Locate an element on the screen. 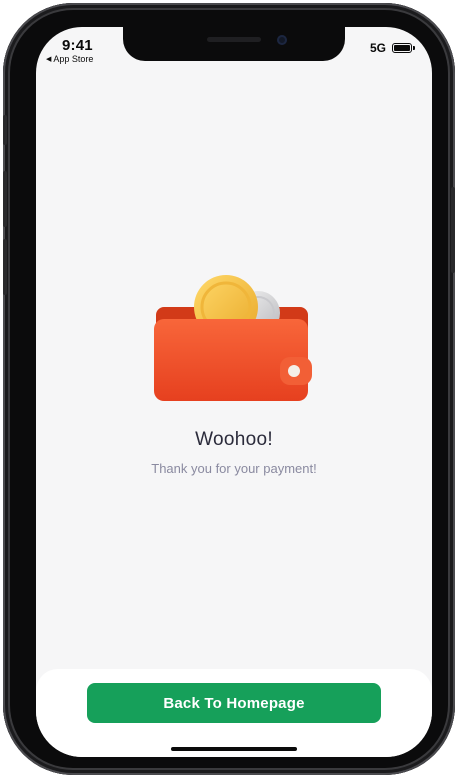 Image resolution: width=458 pixels, height=778 pixels. speaker-grille is located at coordinates (234, 39).